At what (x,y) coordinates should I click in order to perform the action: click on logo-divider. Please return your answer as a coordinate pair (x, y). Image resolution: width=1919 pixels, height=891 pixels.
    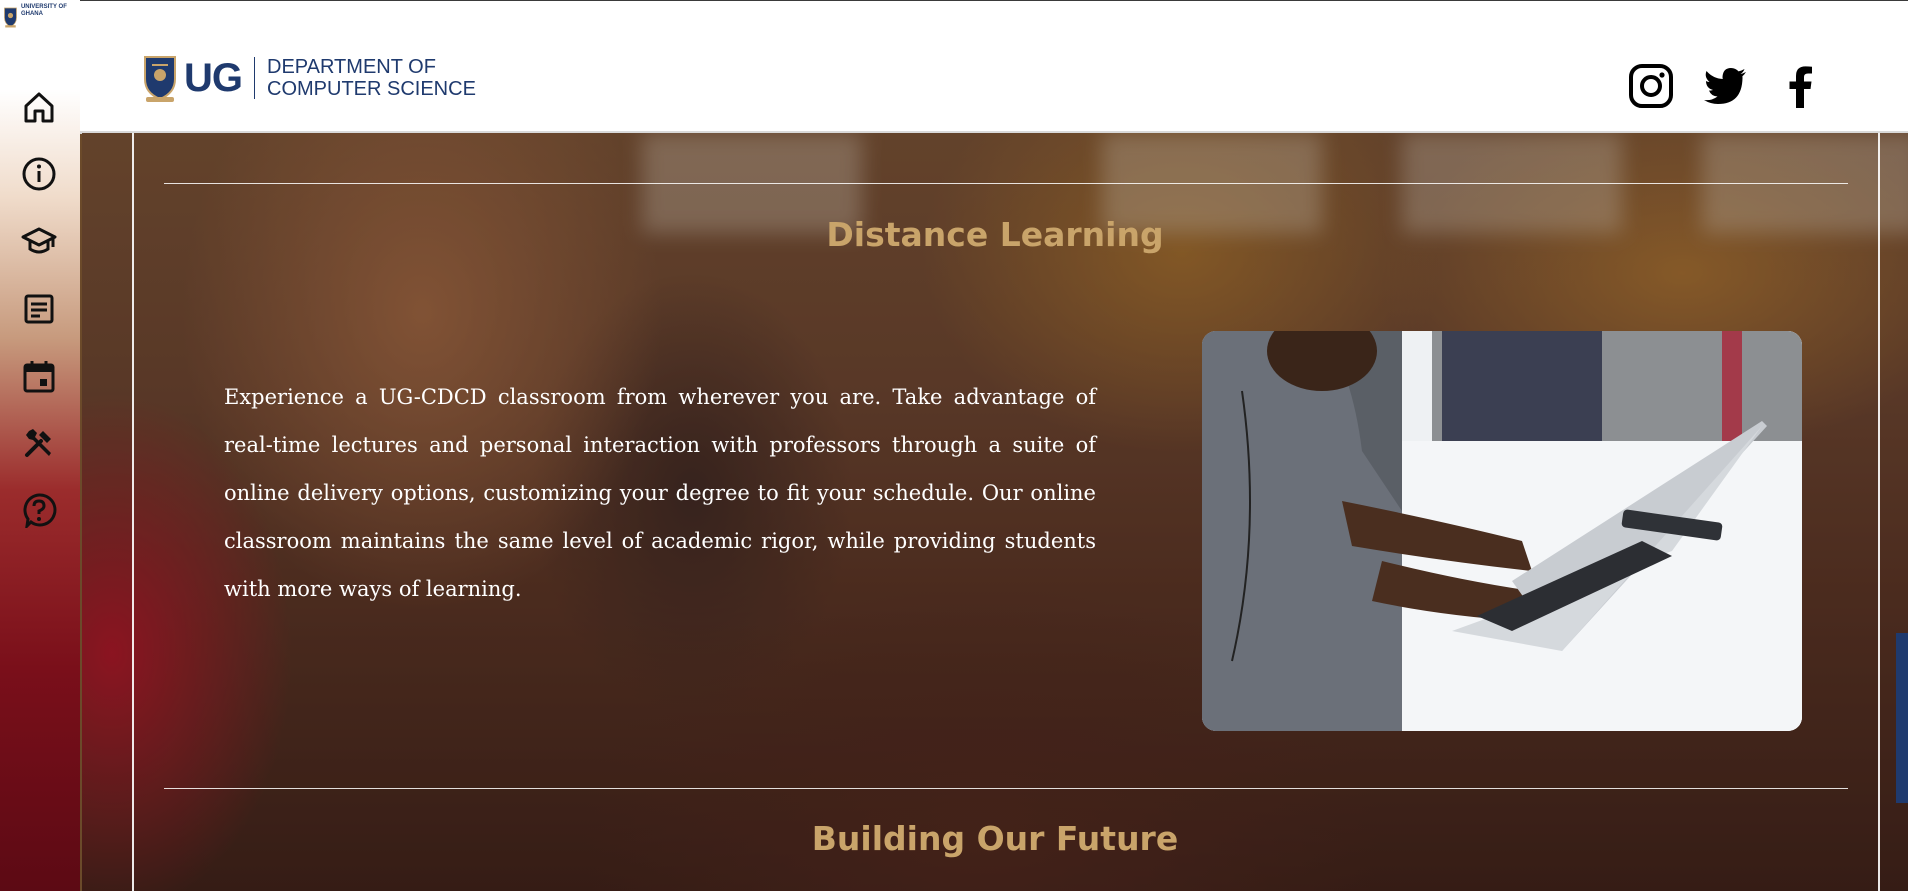
    Looking at the image, I should click on (254, 78).